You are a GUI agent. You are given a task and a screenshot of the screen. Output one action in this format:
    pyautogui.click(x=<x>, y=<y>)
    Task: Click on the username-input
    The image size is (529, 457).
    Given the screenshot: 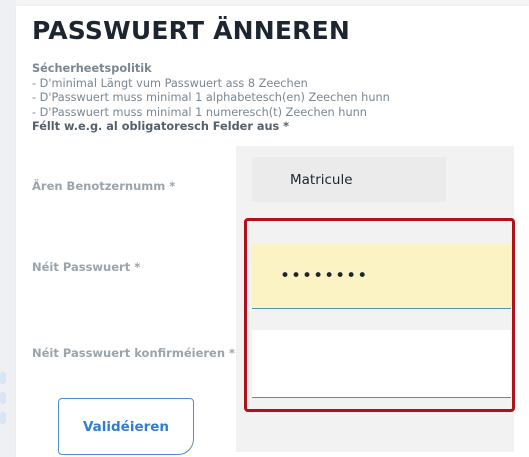 What is the action you would take?
    pyautogui.click(x=349, y=179)
    